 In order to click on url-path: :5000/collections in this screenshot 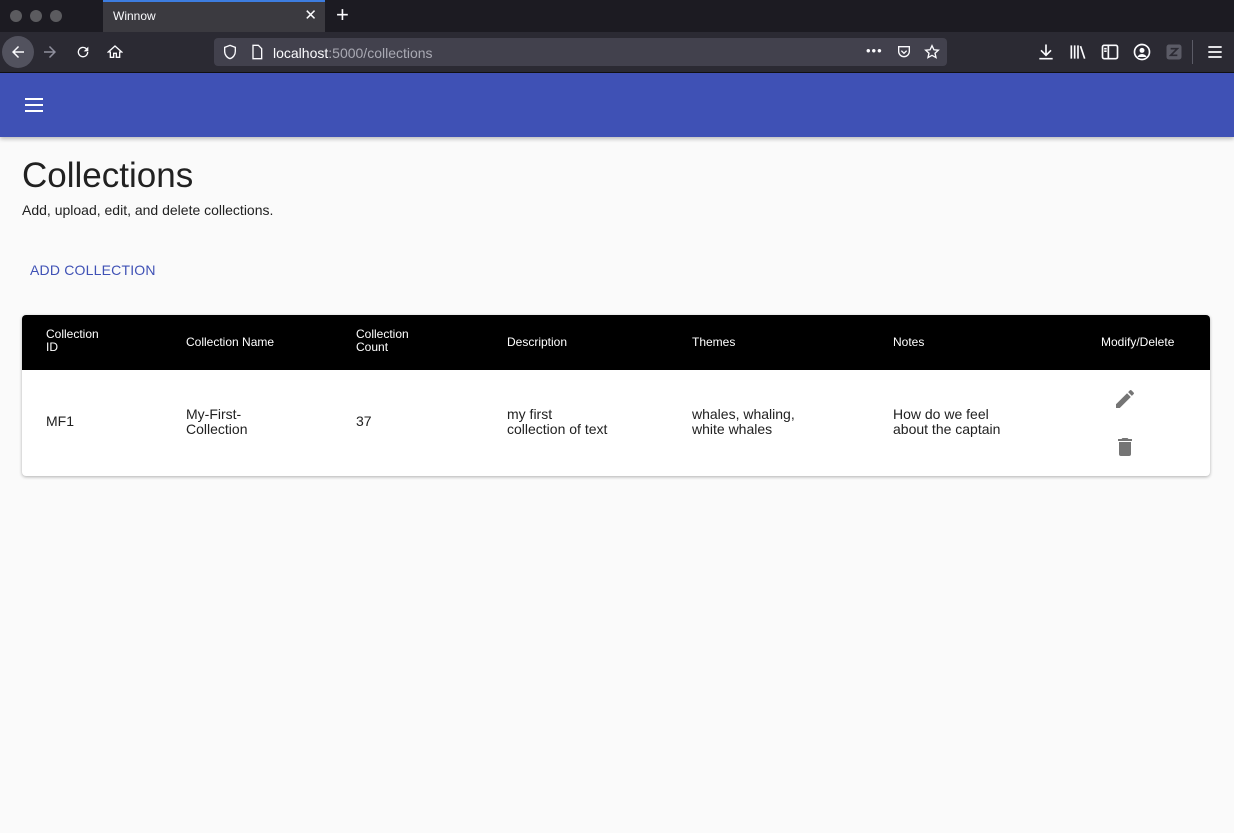, I will do `click(380, 53)`.